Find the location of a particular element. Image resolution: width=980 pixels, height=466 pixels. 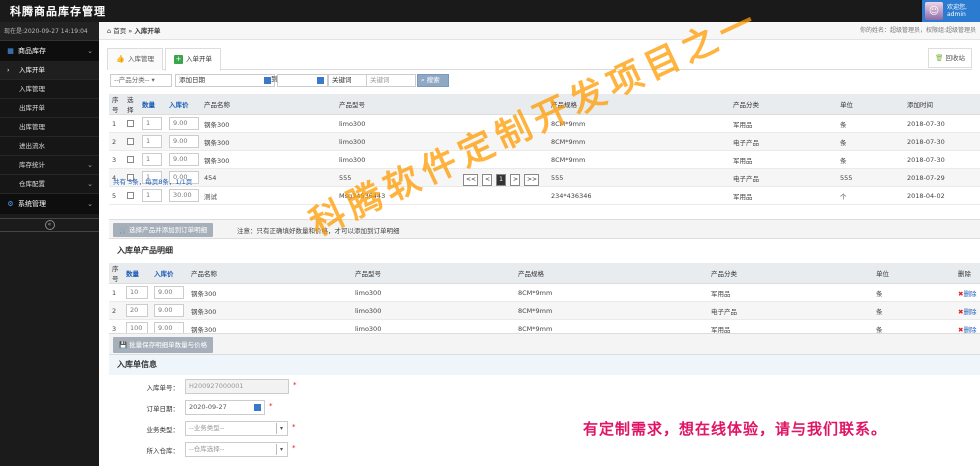

save-strip: 💾 批量保存明细单数量与价格 is located at coordinates (544, 344).